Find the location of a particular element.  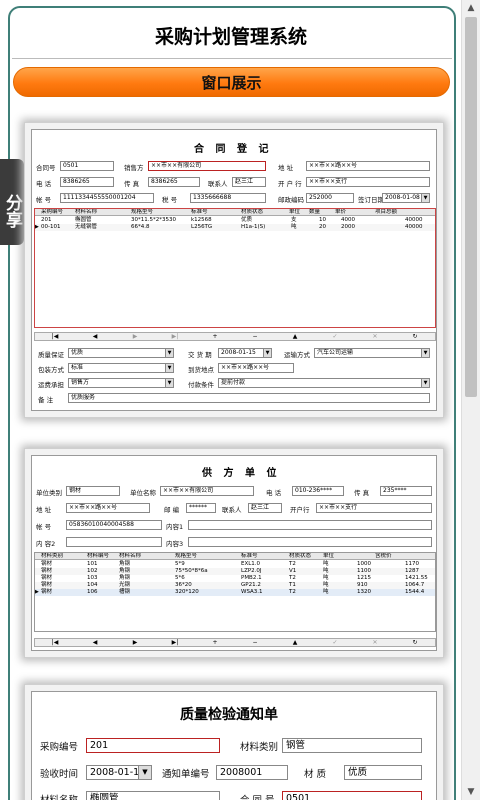

column-header: 规格型号 is located at coordinates (186, 556).